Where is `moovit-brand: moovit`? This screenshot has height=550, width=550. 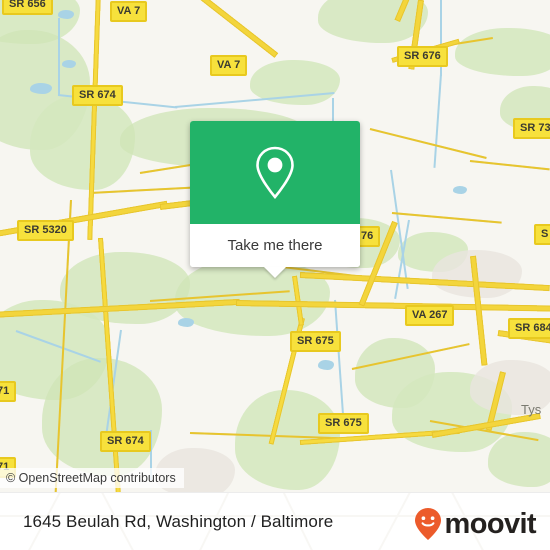
moovit-brand: moovit is located at coordinates (475, 524).